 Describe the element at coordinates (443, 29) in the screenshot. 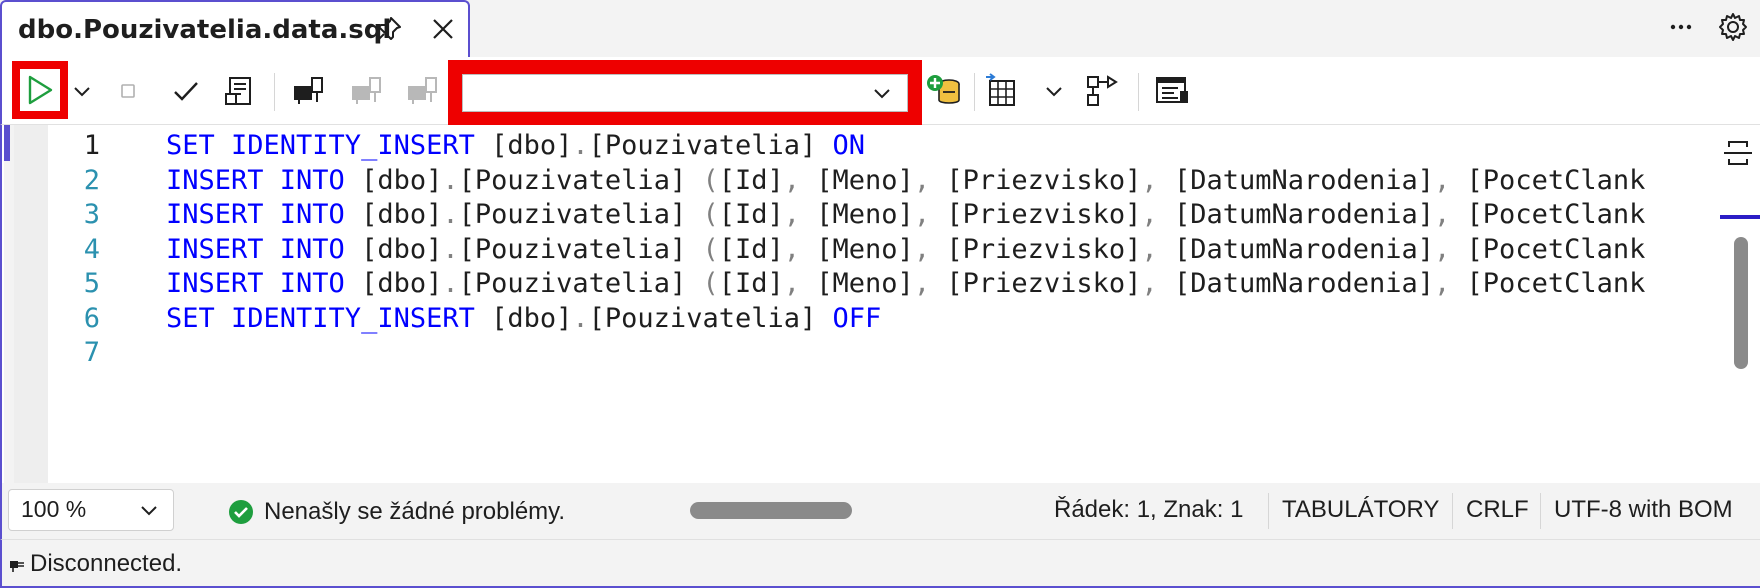

I see `close-icon` at that location.